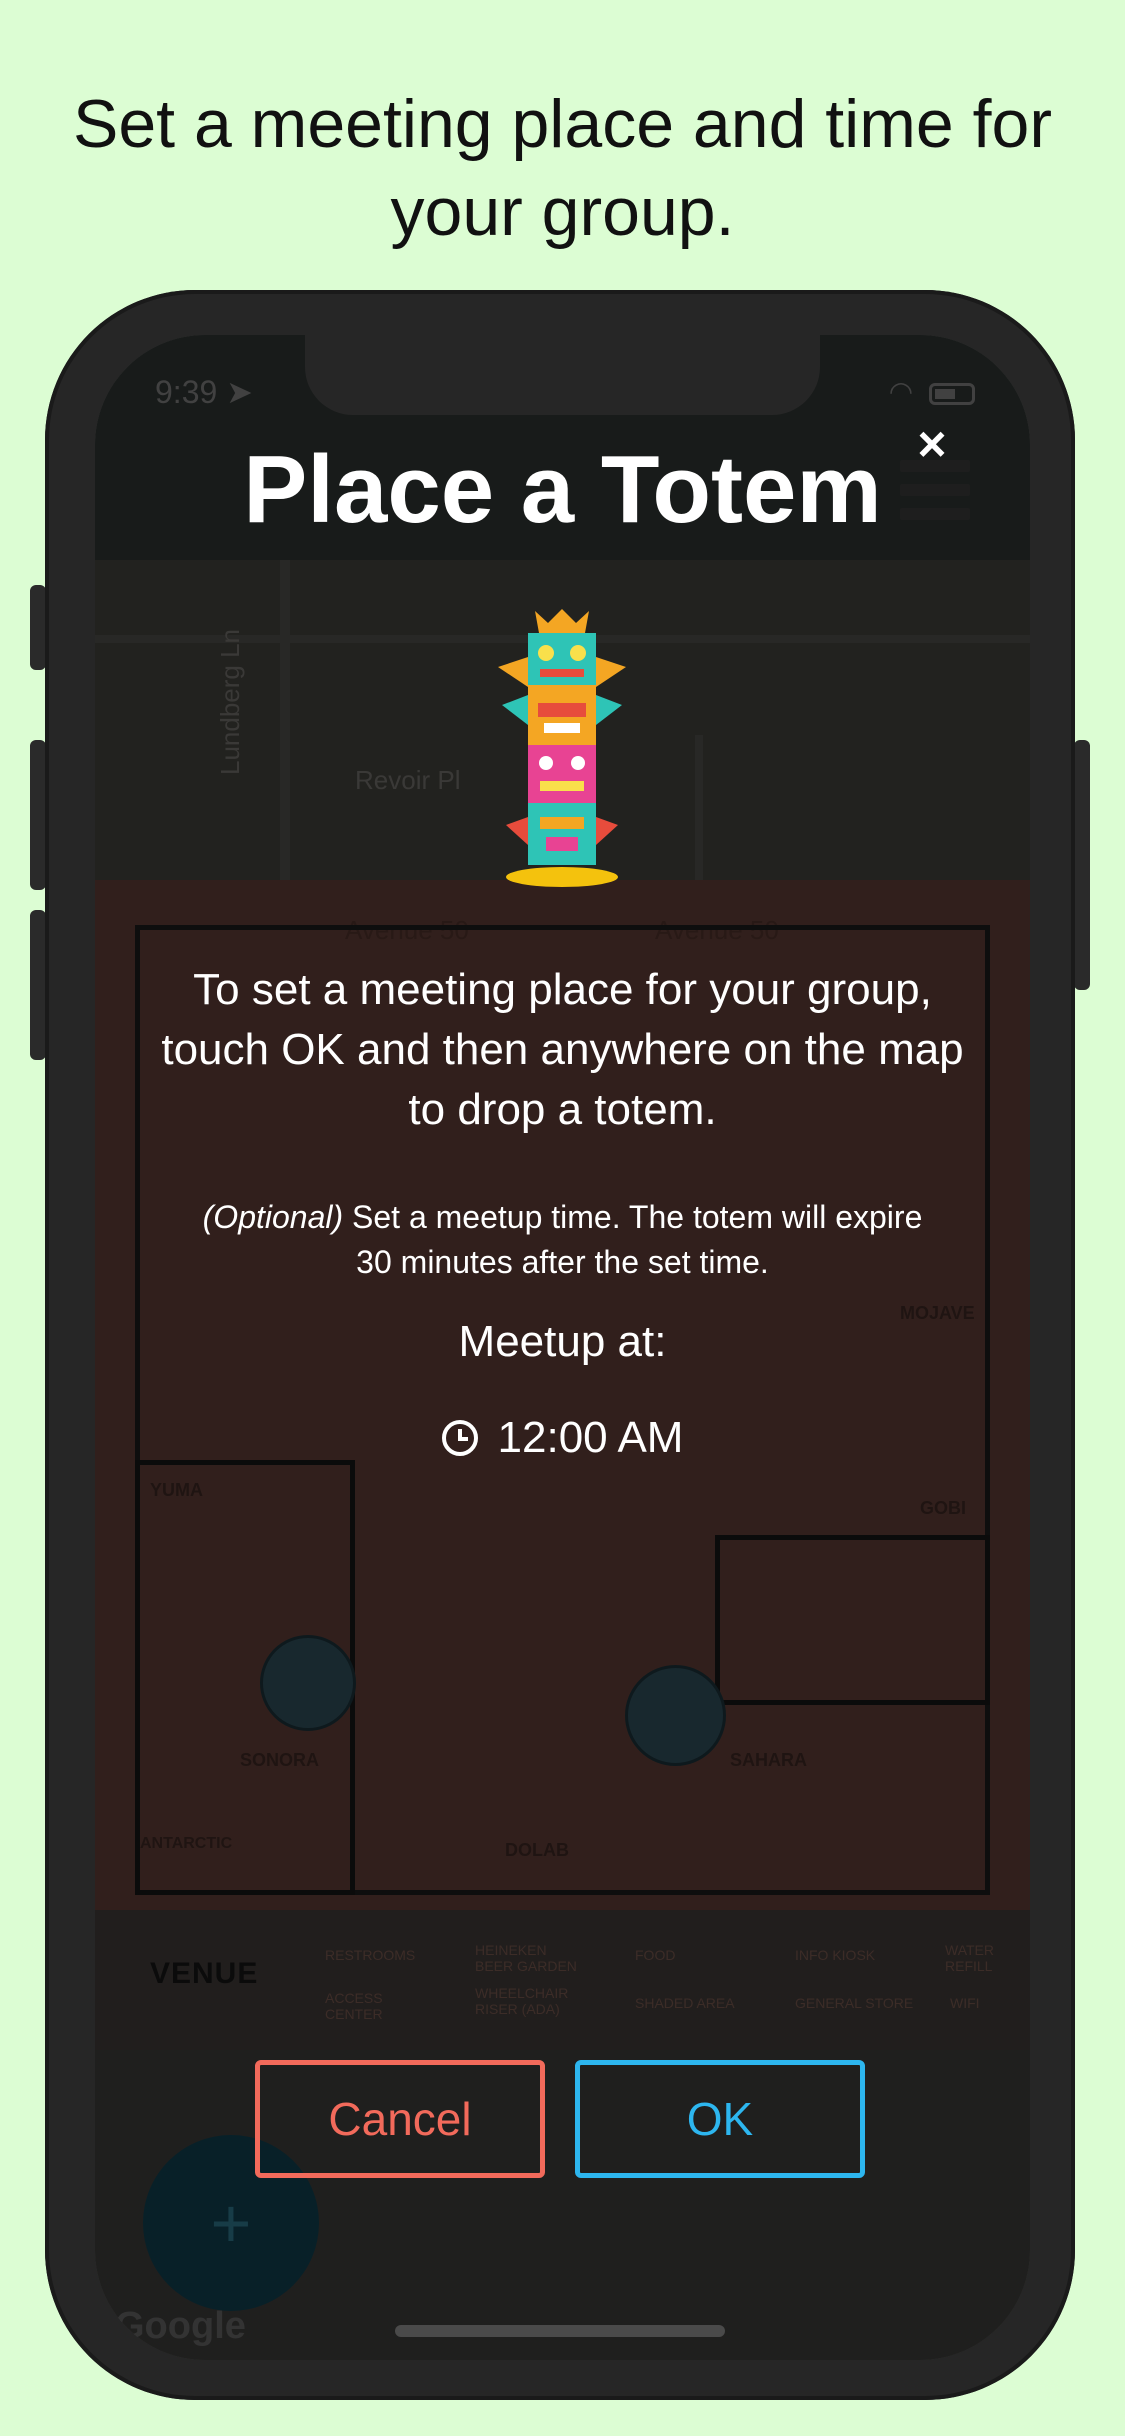  What do you see at coordinates (38, 815) in the screenshot?
I see `side-button-volume-up` at bounding box center [38, 815].